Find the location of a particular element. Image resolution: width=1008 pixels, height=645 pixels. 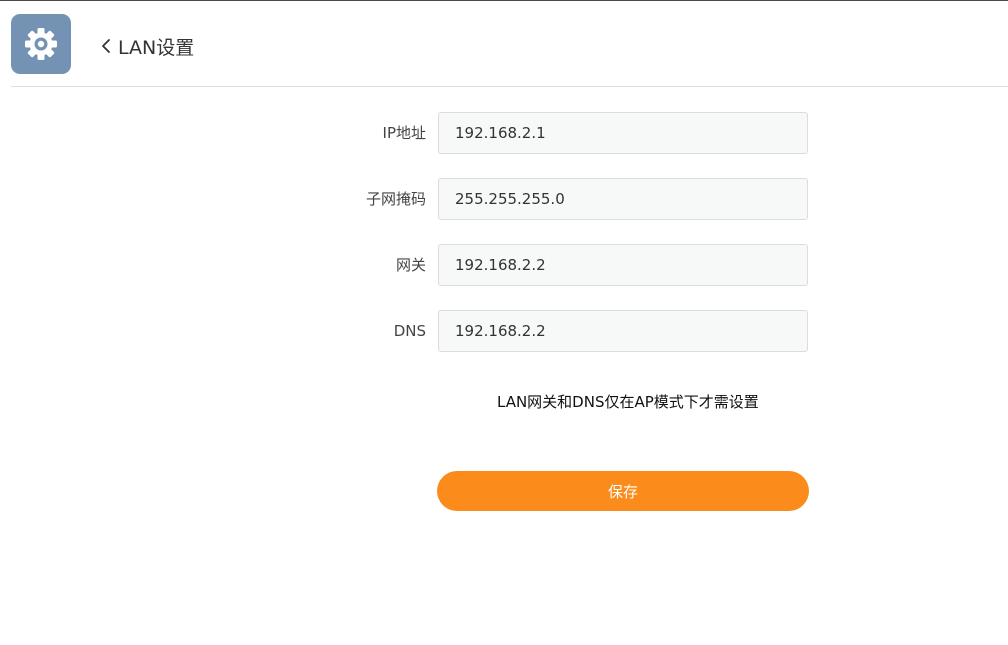

gateway-row: 网关 is located at coordinates (554, 265).